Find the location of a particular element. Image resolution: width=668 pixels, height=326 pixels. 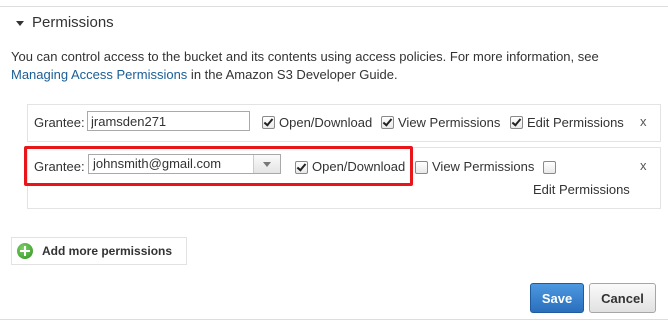

highlight-box is located at coordinates (218, 166).